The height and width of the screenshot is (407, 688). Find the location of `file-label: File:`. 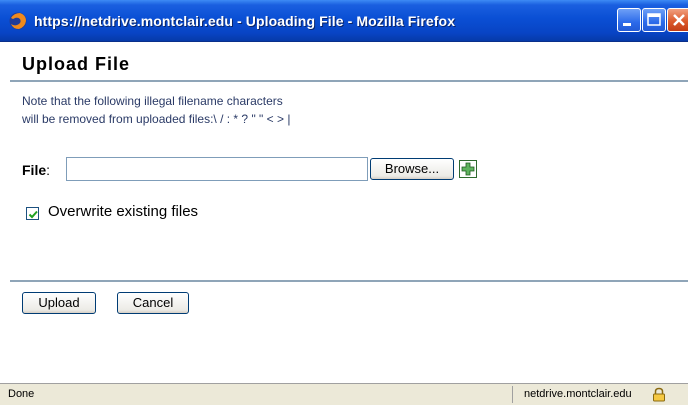

file-label: File: is located at coordinates (36, 170).